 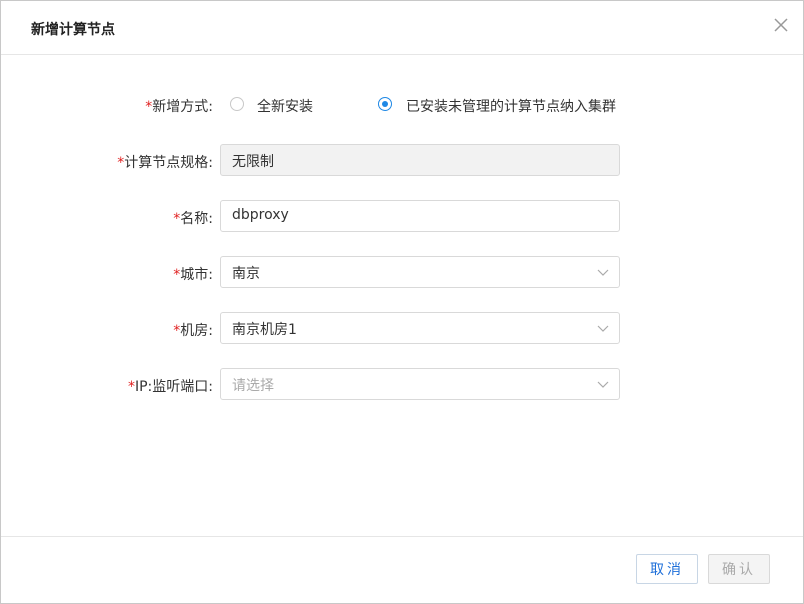 I want to click on dialog-footer: 取消 确认, so click(x=402, y=570).